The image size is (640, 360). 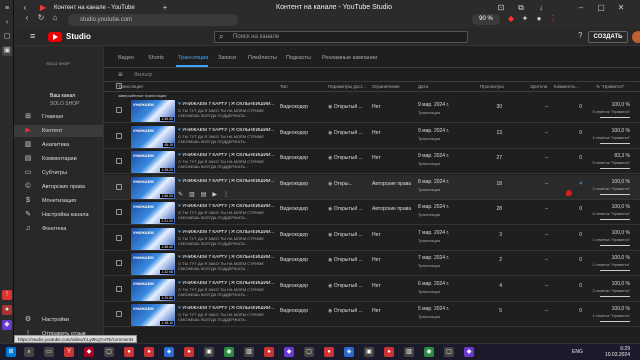 I want to click on notification-icon: !, so click(x=7, y=295).